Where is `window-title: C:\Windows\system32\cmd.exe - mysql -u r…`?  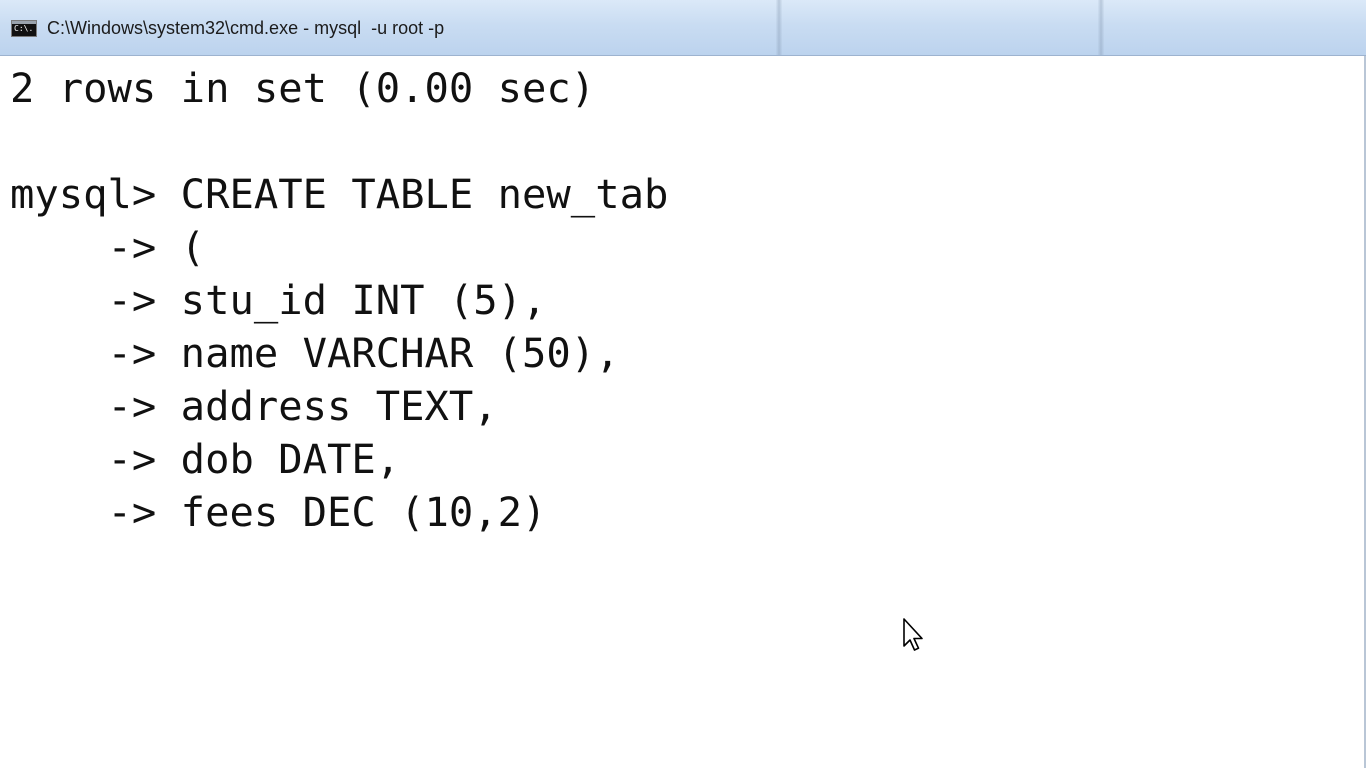
window-title: C:\Windows\system32\cmd.exe - mysql -u r… is located at coordinates (246, 28).